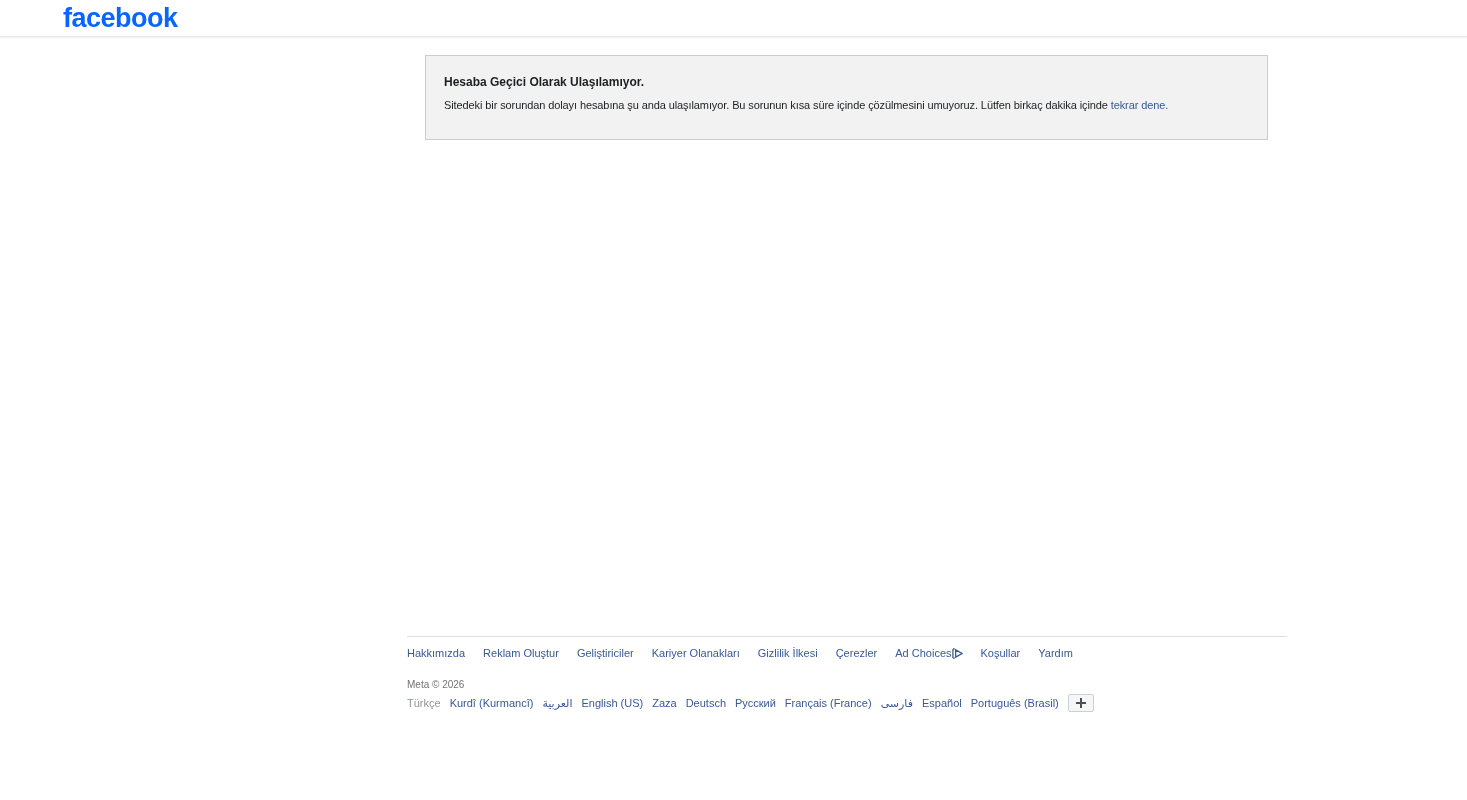 The image size is (1467, 800). Describe the element at coordinates (1055, 653) in the screenshot. I see `footer-link: Yardım` at that location.